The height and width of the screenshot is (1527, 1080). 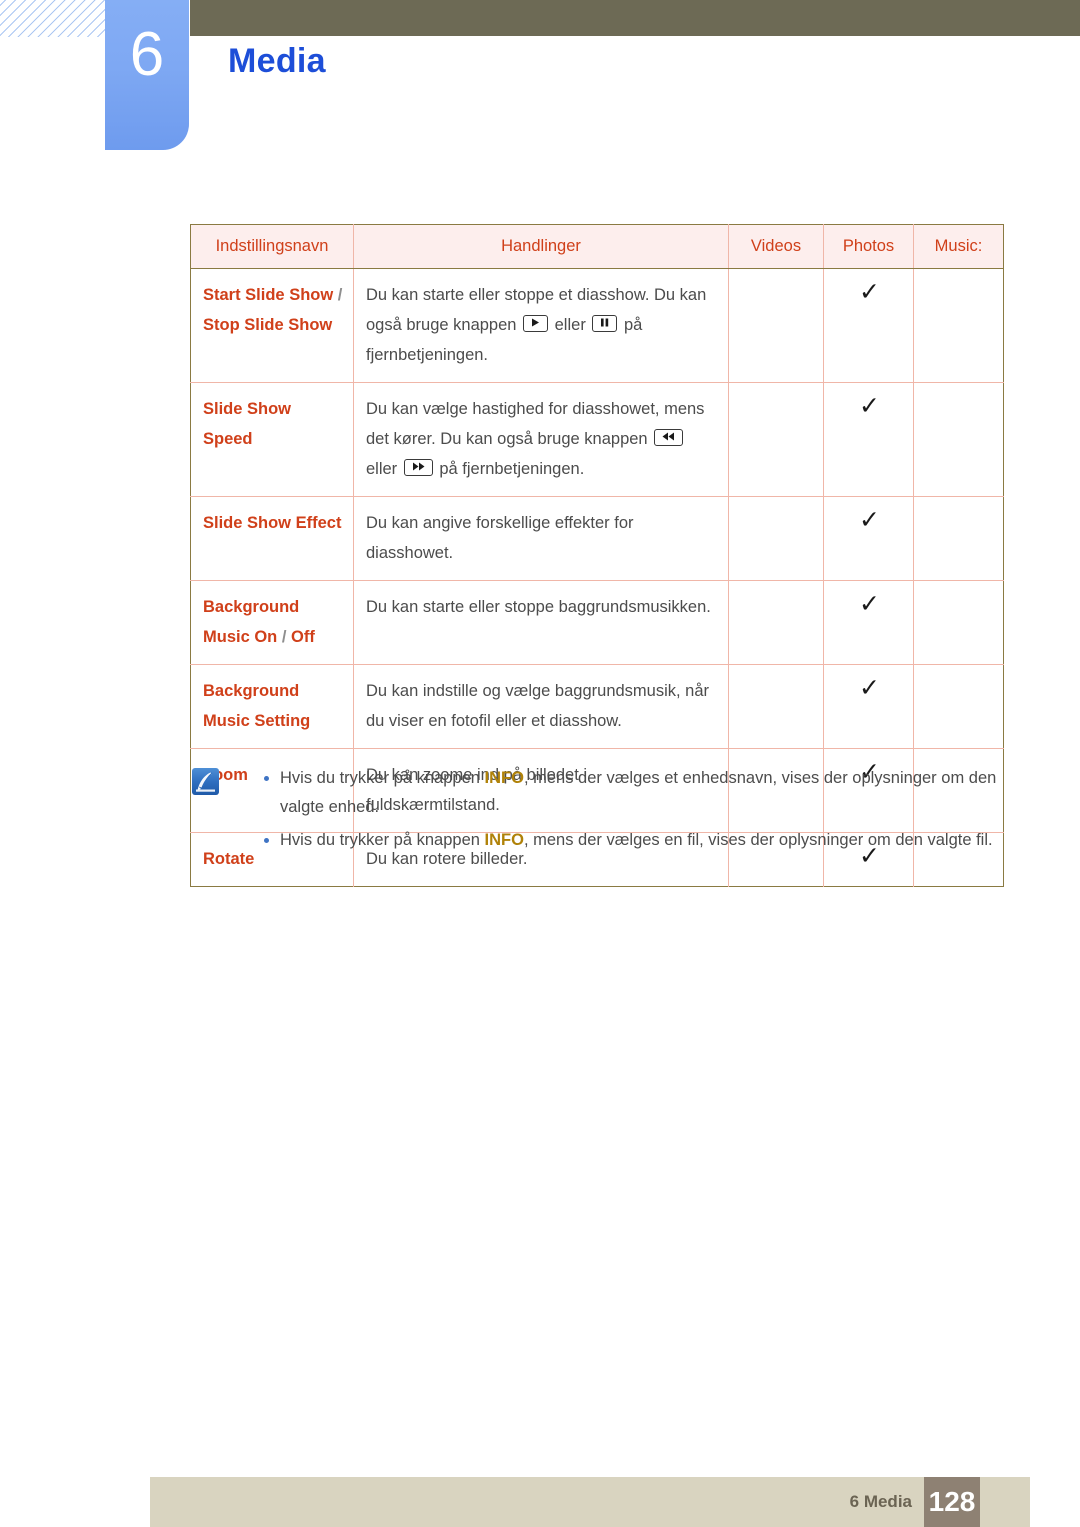 I want to click on column-header-videos: Videos, so click(x=776, y=246).